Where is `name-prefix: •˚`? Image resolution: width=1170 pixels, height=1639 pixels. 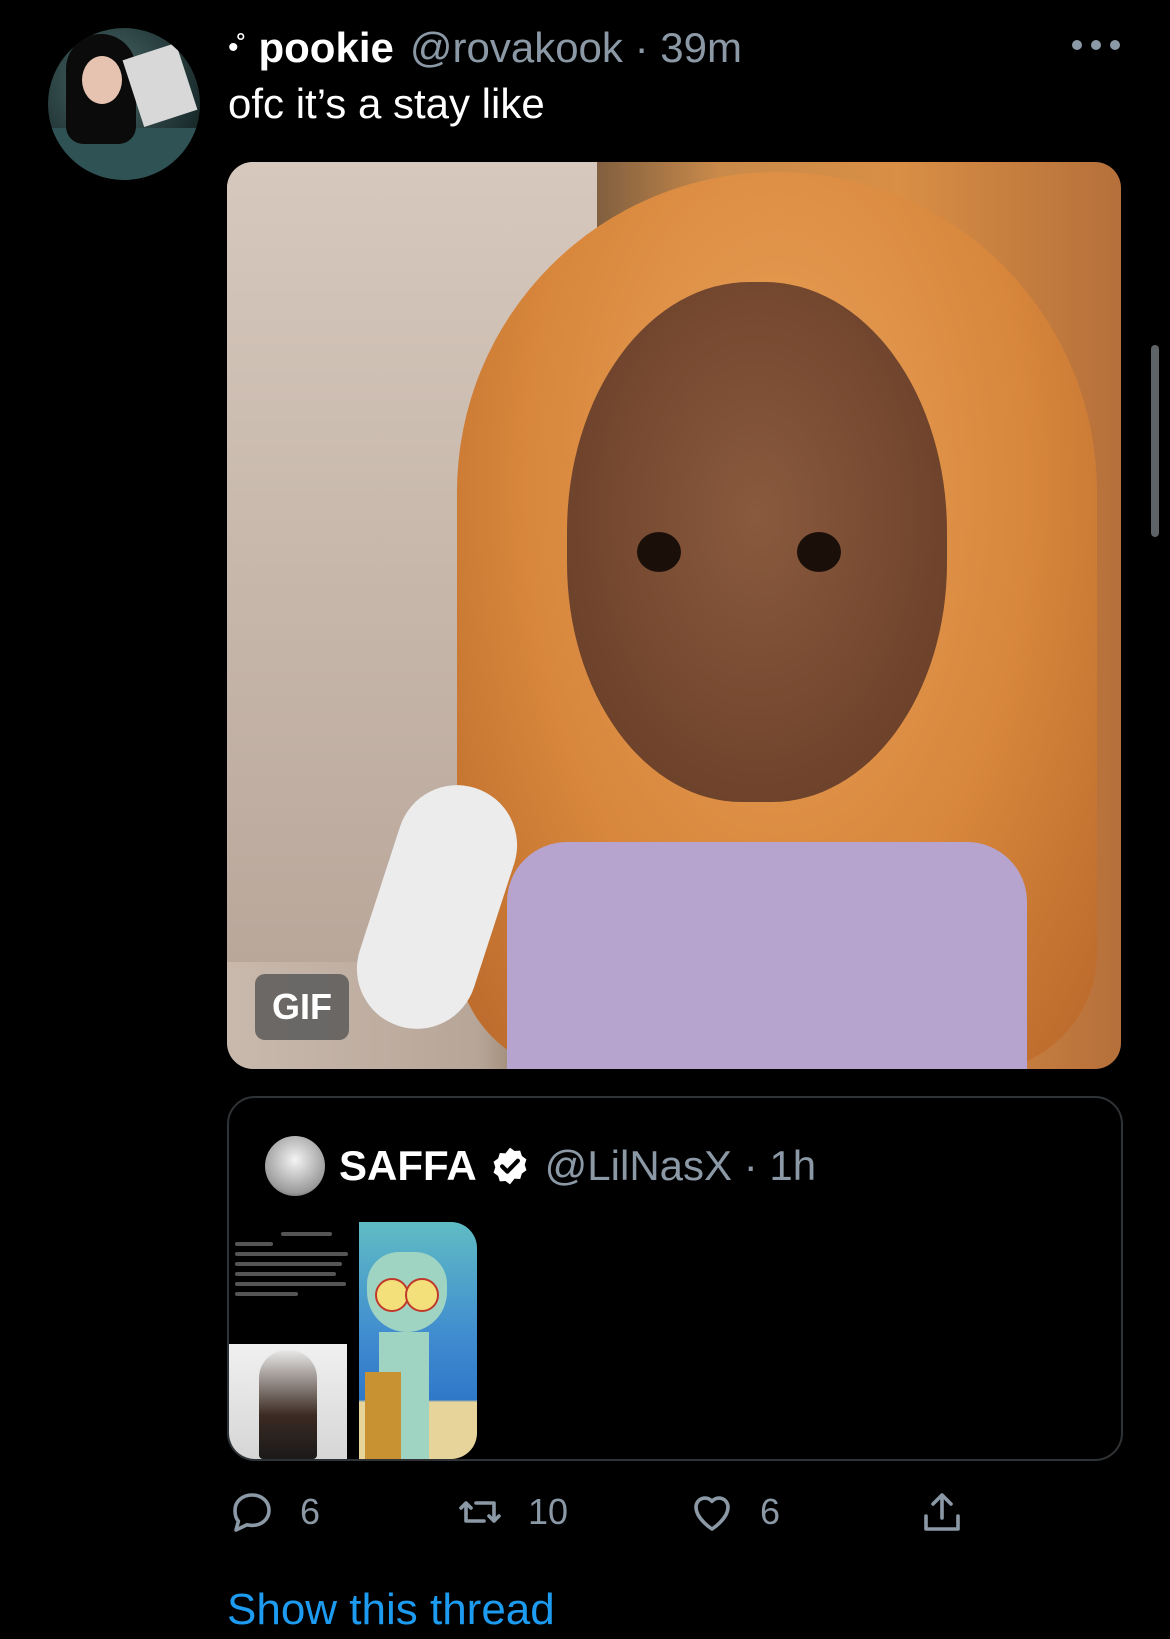
name-prefix: •˚ is located at coordinates (237, 47).